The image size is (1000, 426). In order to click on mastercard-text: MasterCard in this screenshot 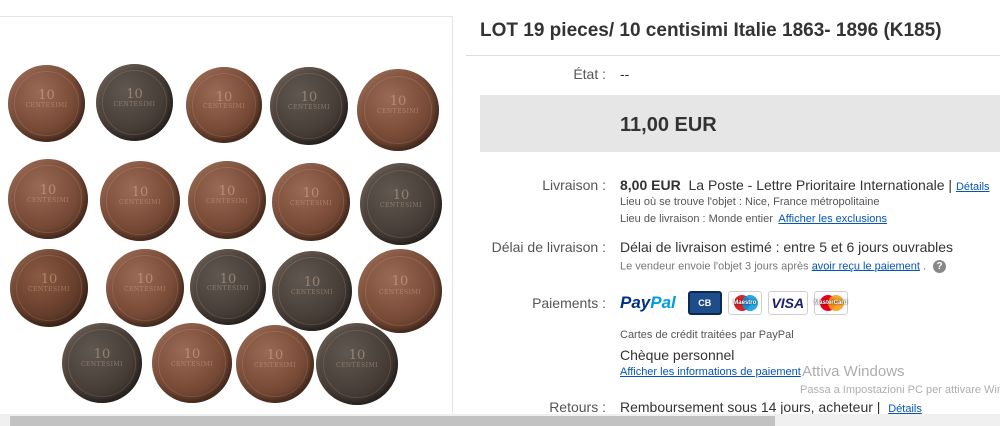, I will do `click(831, 303)`.